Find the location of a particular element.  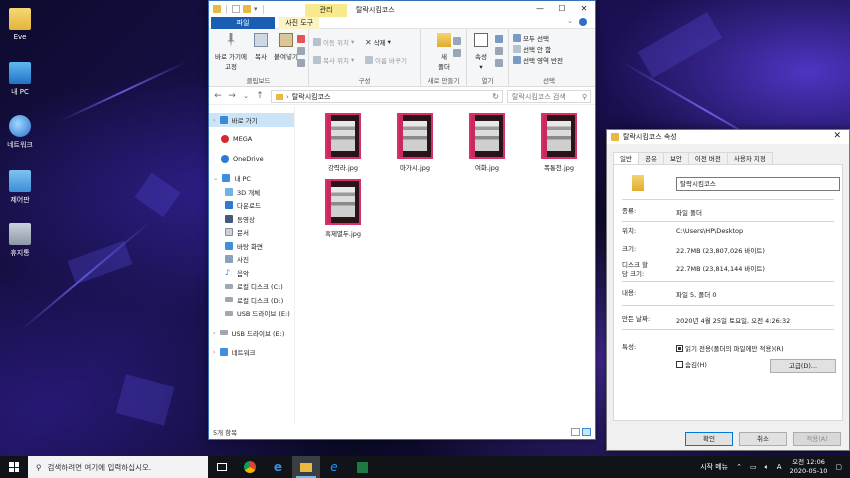

readonly-checkbox: 읽기 전용(폴더의 파일에만 적용)(R) is located at coordinates (730, 348).